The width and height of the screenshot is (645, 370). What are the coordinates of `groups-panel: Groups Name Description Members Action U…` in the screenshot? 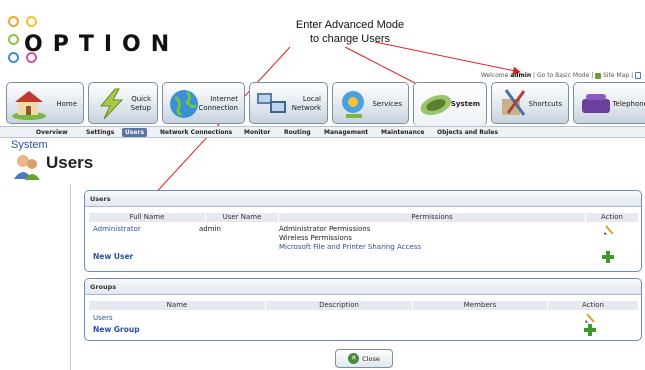 It's located at (363, 309).